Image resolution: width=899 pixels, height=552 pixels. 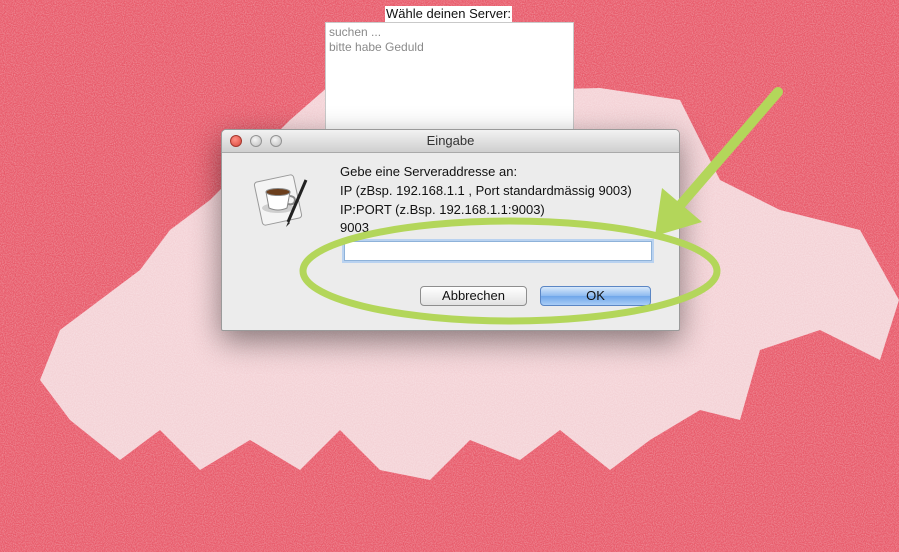 What do you see at coordinates (473, 296) in the screenshot?
I see `cancel-button: Abbrechen` at bounding box center [473, 296].